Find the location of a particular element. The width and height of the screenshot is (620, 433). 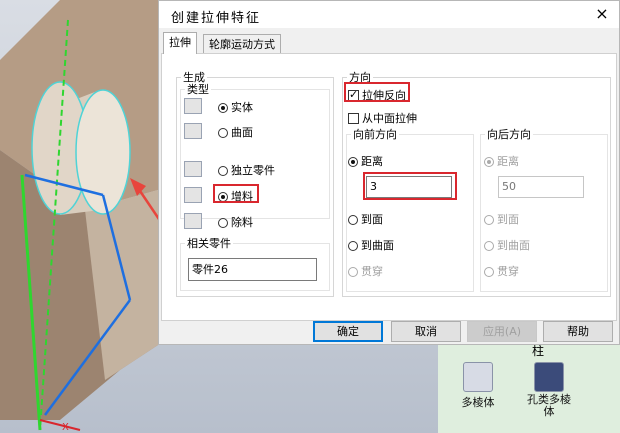

radio-remove-indicator is located at coordinates (223, 223).